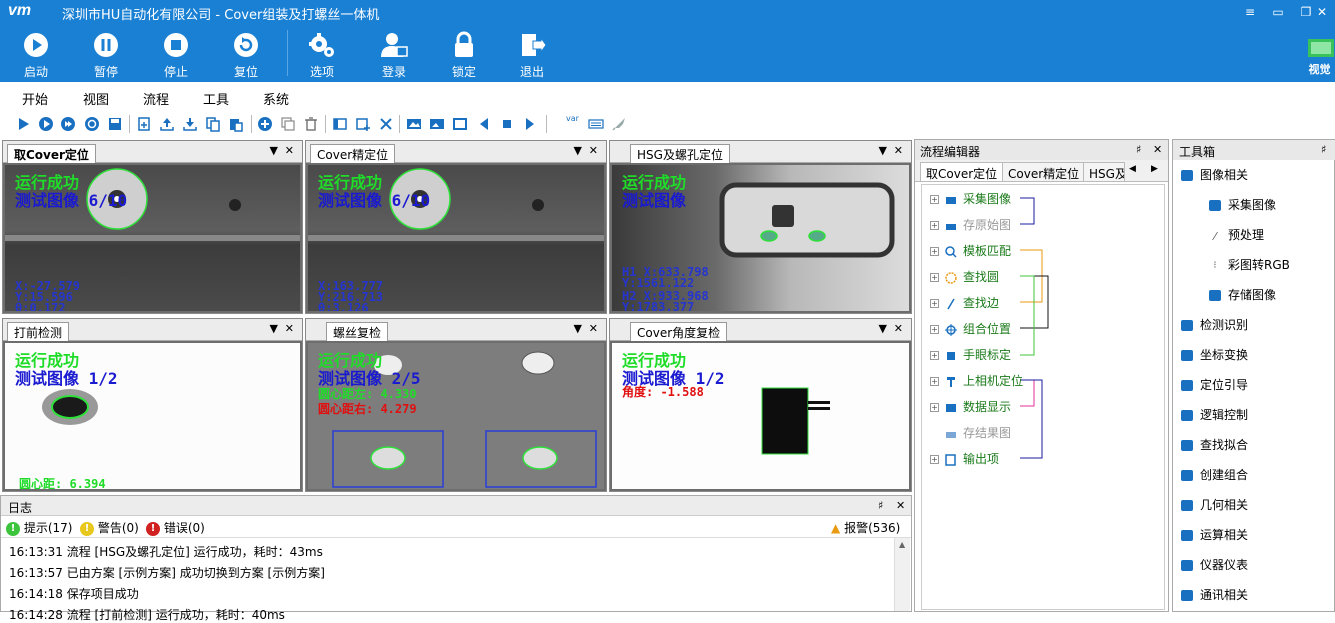  I want to click on run-circle-icon, so click(46, 124).